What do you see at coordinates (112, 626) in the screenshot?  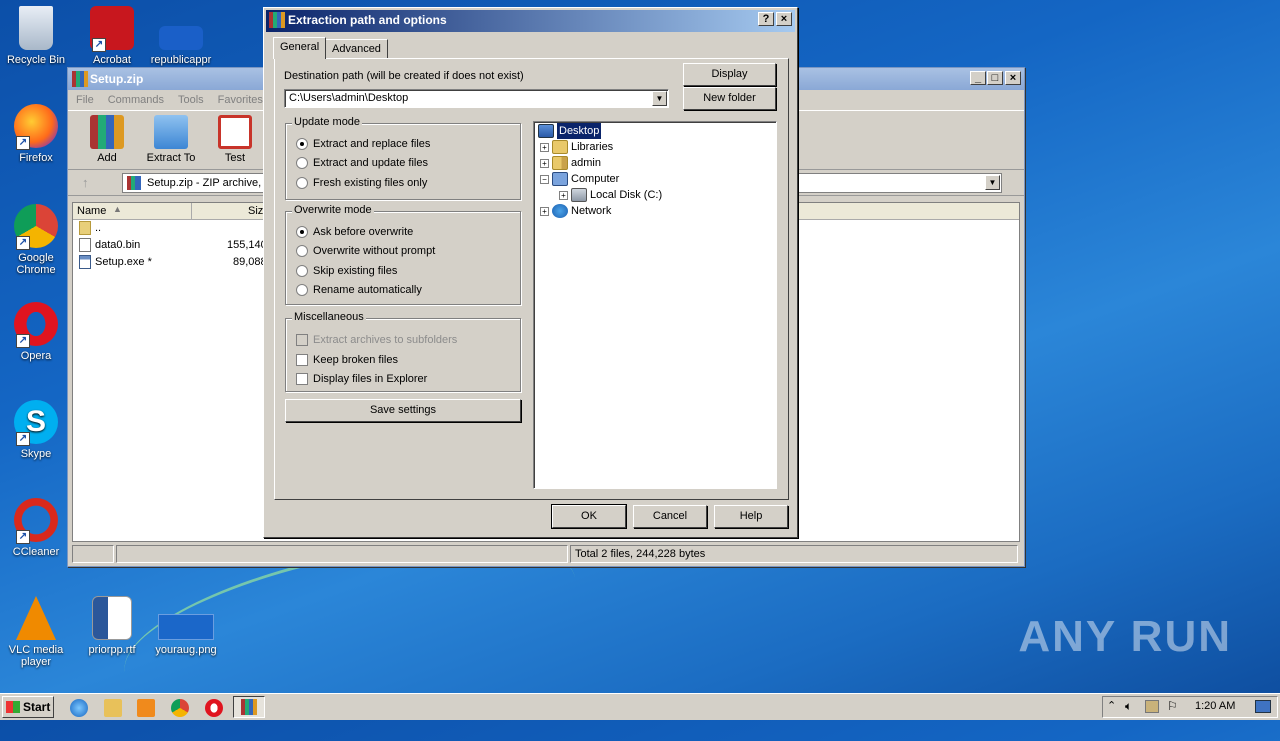 I see `desktop-icon-priorpp: priorpp.rtf` at bounding box center [112, 626].